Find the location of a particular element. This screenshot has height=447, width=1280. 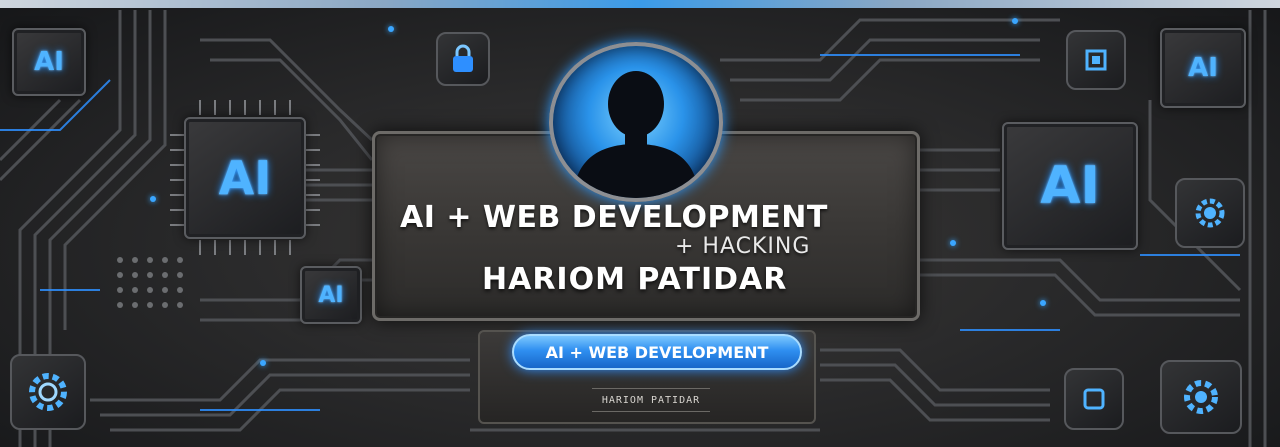

ai-chip-left-main: AI is located at coordinates (245, 178).